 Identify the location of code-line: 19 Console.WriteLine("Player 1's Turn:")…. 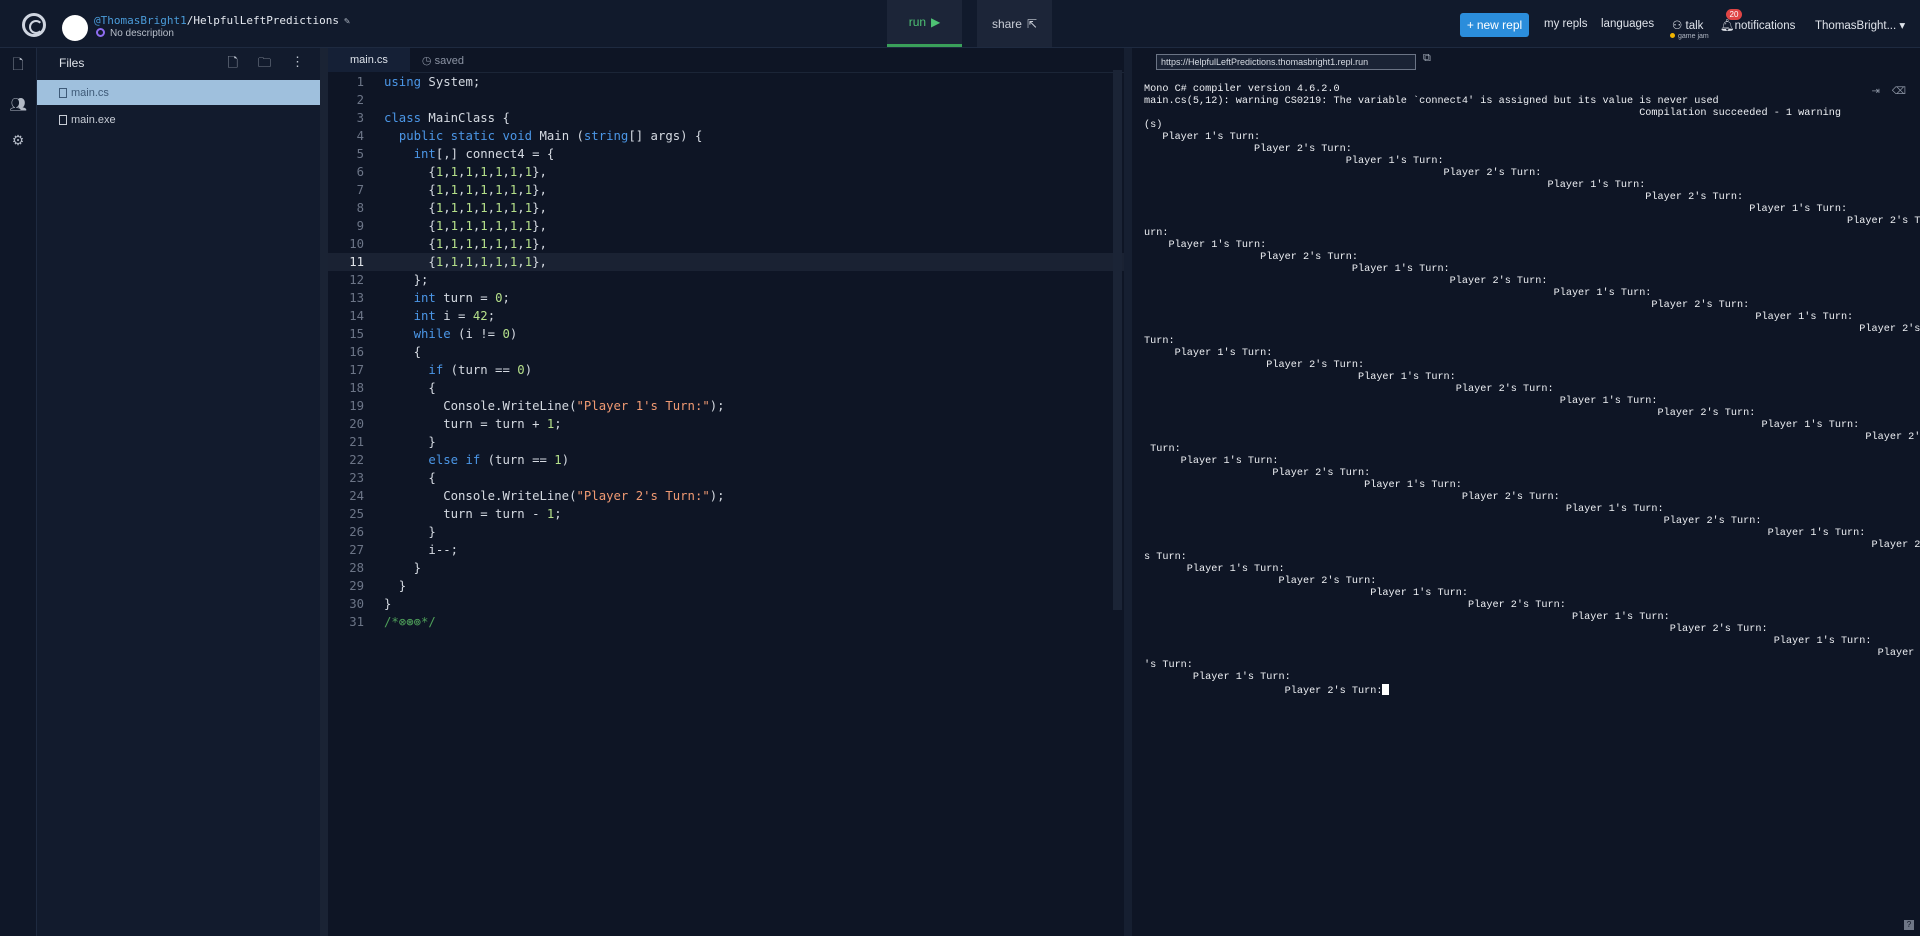
(726, 406).